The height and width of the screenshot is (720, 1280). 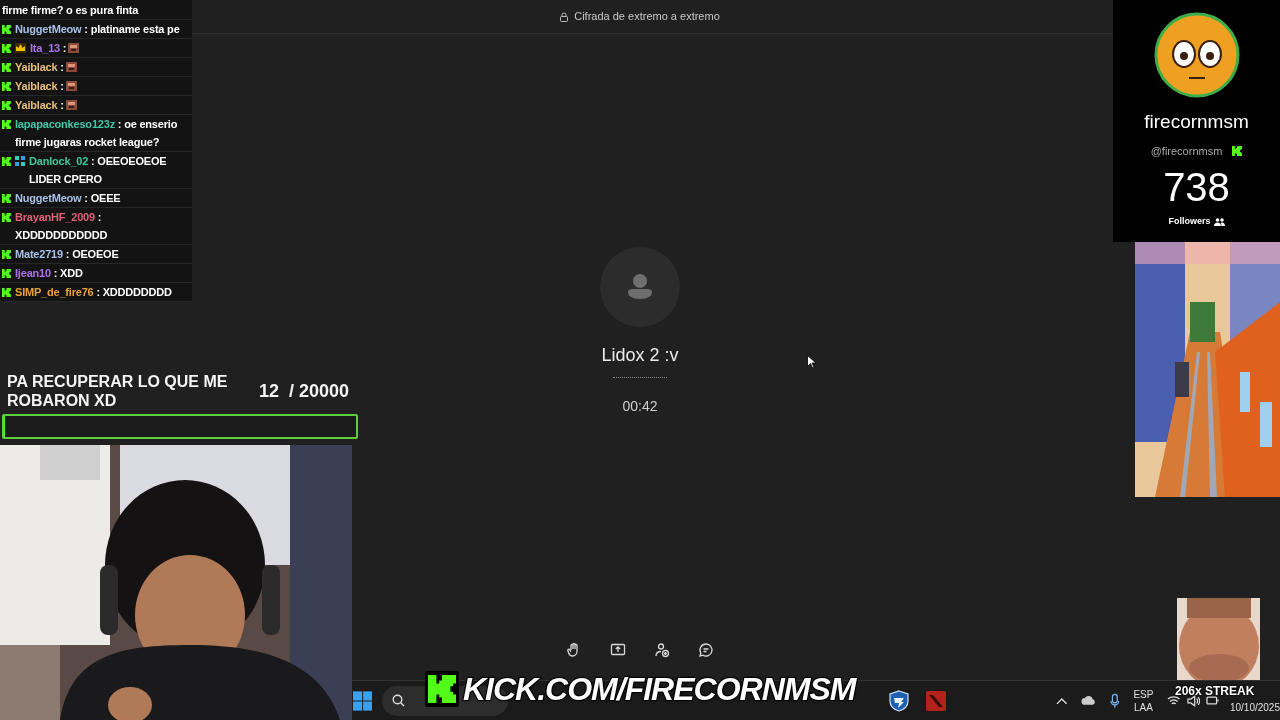 What do you see at coordinates (659, 689) in the screenshot?
I see `channel-url-text: KICK.COM/FIRECORNMSM` at bounding box center [659, 689].